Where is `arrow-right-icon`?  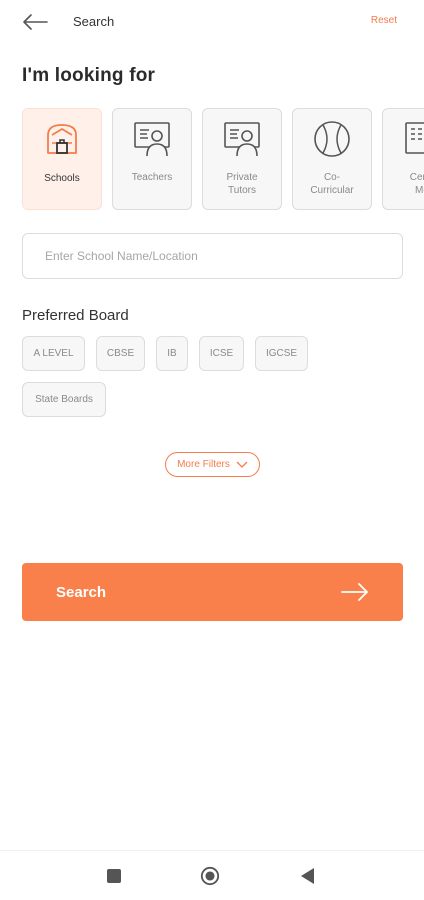 arrow-right-icon is located at coordinates (354, 592).